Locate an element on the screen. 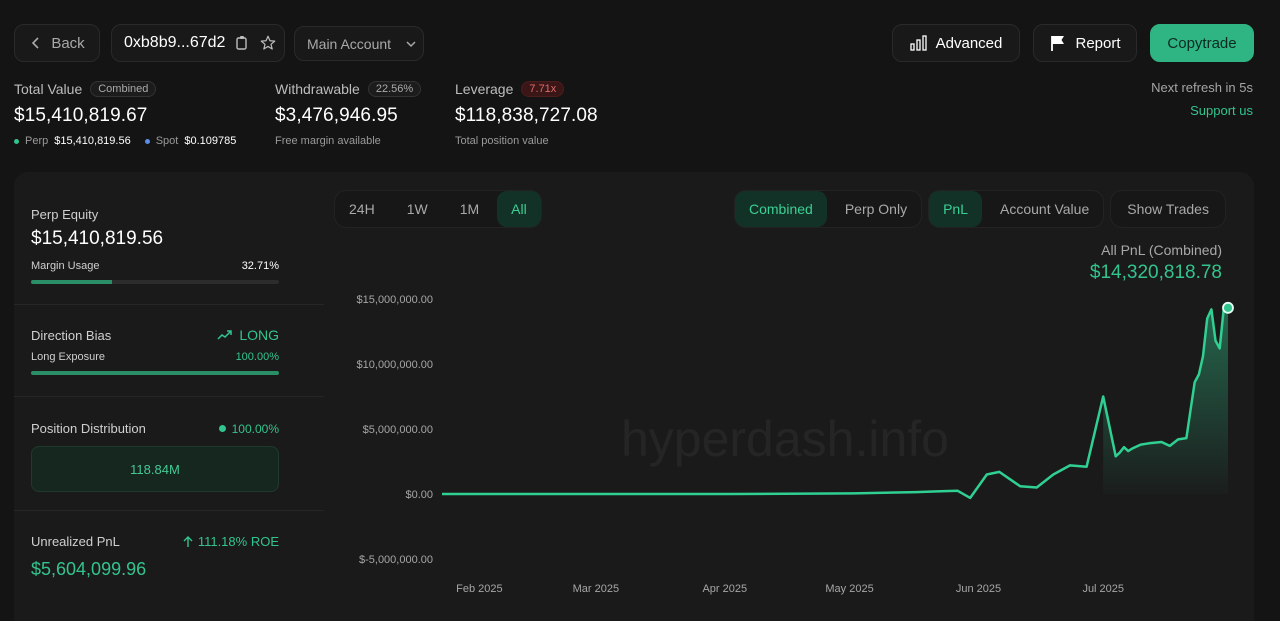  long-exposure-bar is located at coordinates (155, 373).